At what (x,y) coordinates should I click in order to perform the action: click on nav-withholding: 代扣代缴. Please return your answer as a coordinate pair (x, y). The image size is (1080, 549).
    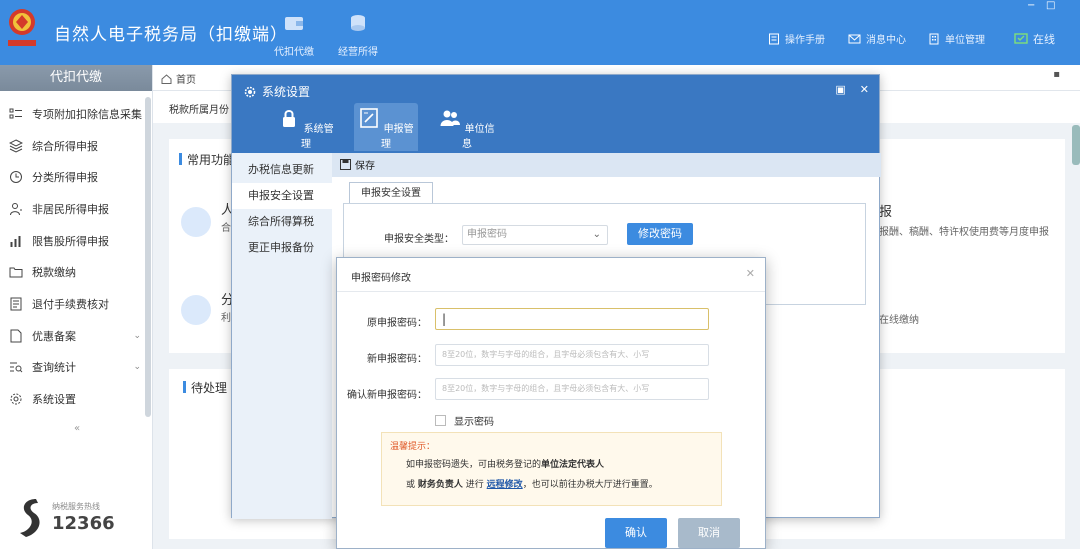
    Looking at the image, I should click on (294, 35).